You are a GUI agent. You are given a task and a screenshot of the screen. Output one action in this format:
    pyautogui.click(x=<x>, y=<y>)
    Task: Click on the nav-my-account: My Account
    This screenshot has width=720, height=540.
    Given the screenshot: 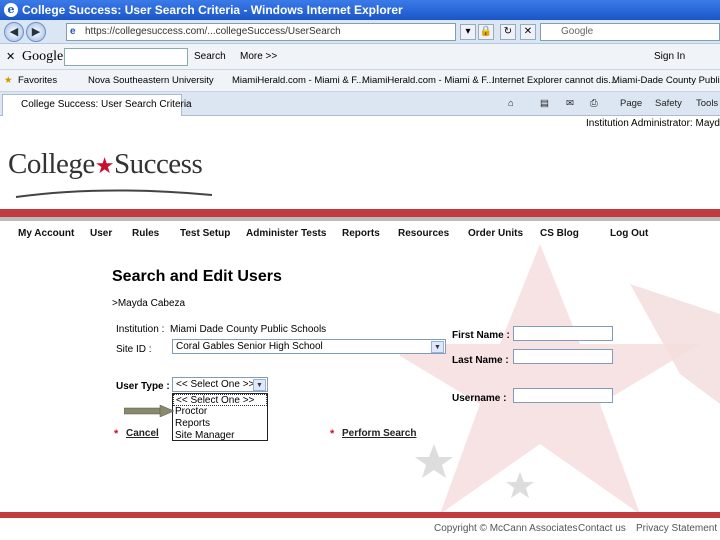 What is the action you would take?
    pyautogui.click(x=46, y=233)
    